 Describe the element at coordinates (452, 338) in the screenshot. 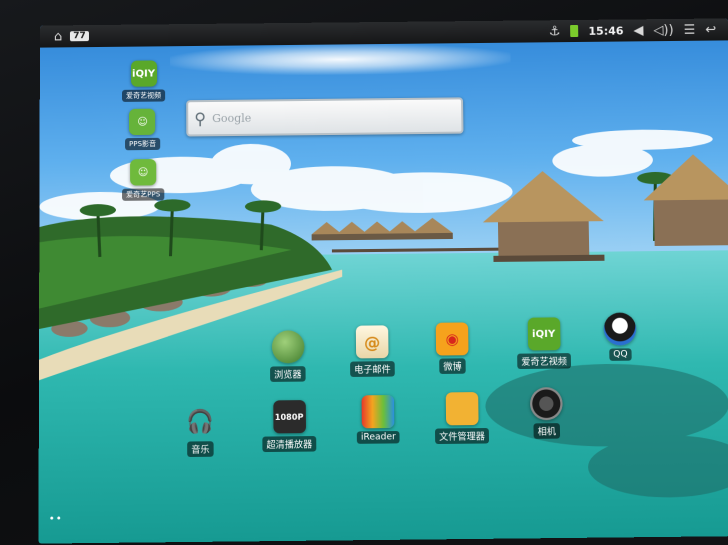

I see `weibo-icon: ◉` at that location.